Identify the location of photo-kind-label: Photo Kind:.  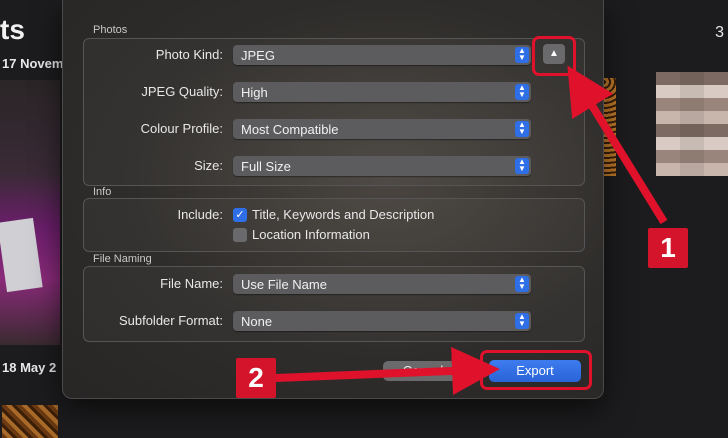
(189, 54).